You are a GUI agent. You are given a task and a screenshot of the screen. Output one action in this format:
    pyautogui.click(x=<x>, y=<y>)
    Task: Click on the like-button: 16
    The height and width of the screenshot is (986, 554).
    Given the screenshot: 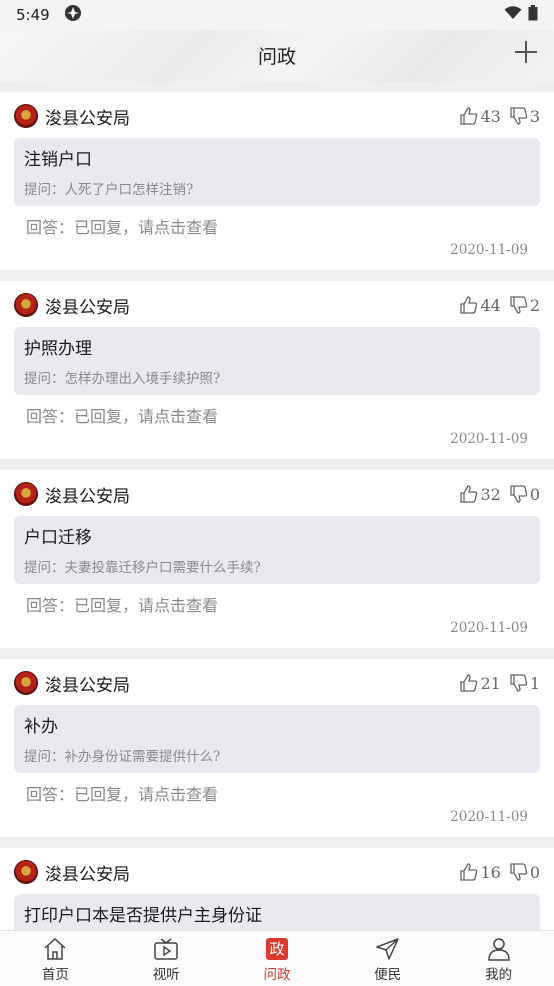 What is the action you would take?
    pyautogui.click(x=480, y=872)
    